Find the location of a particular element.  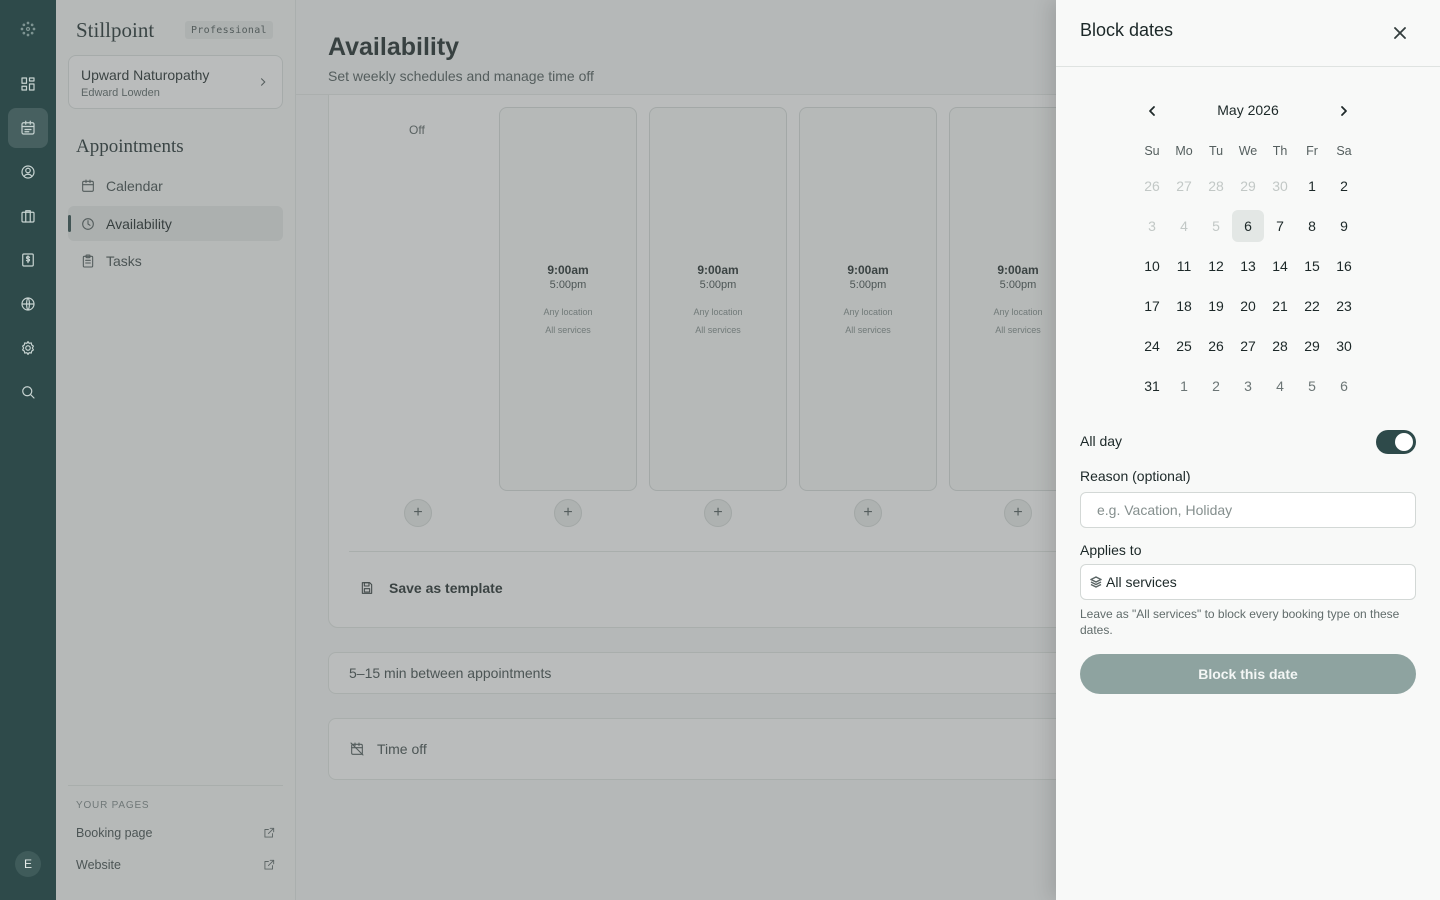

chevron-left-icon is located at coordinates (1152, 111).